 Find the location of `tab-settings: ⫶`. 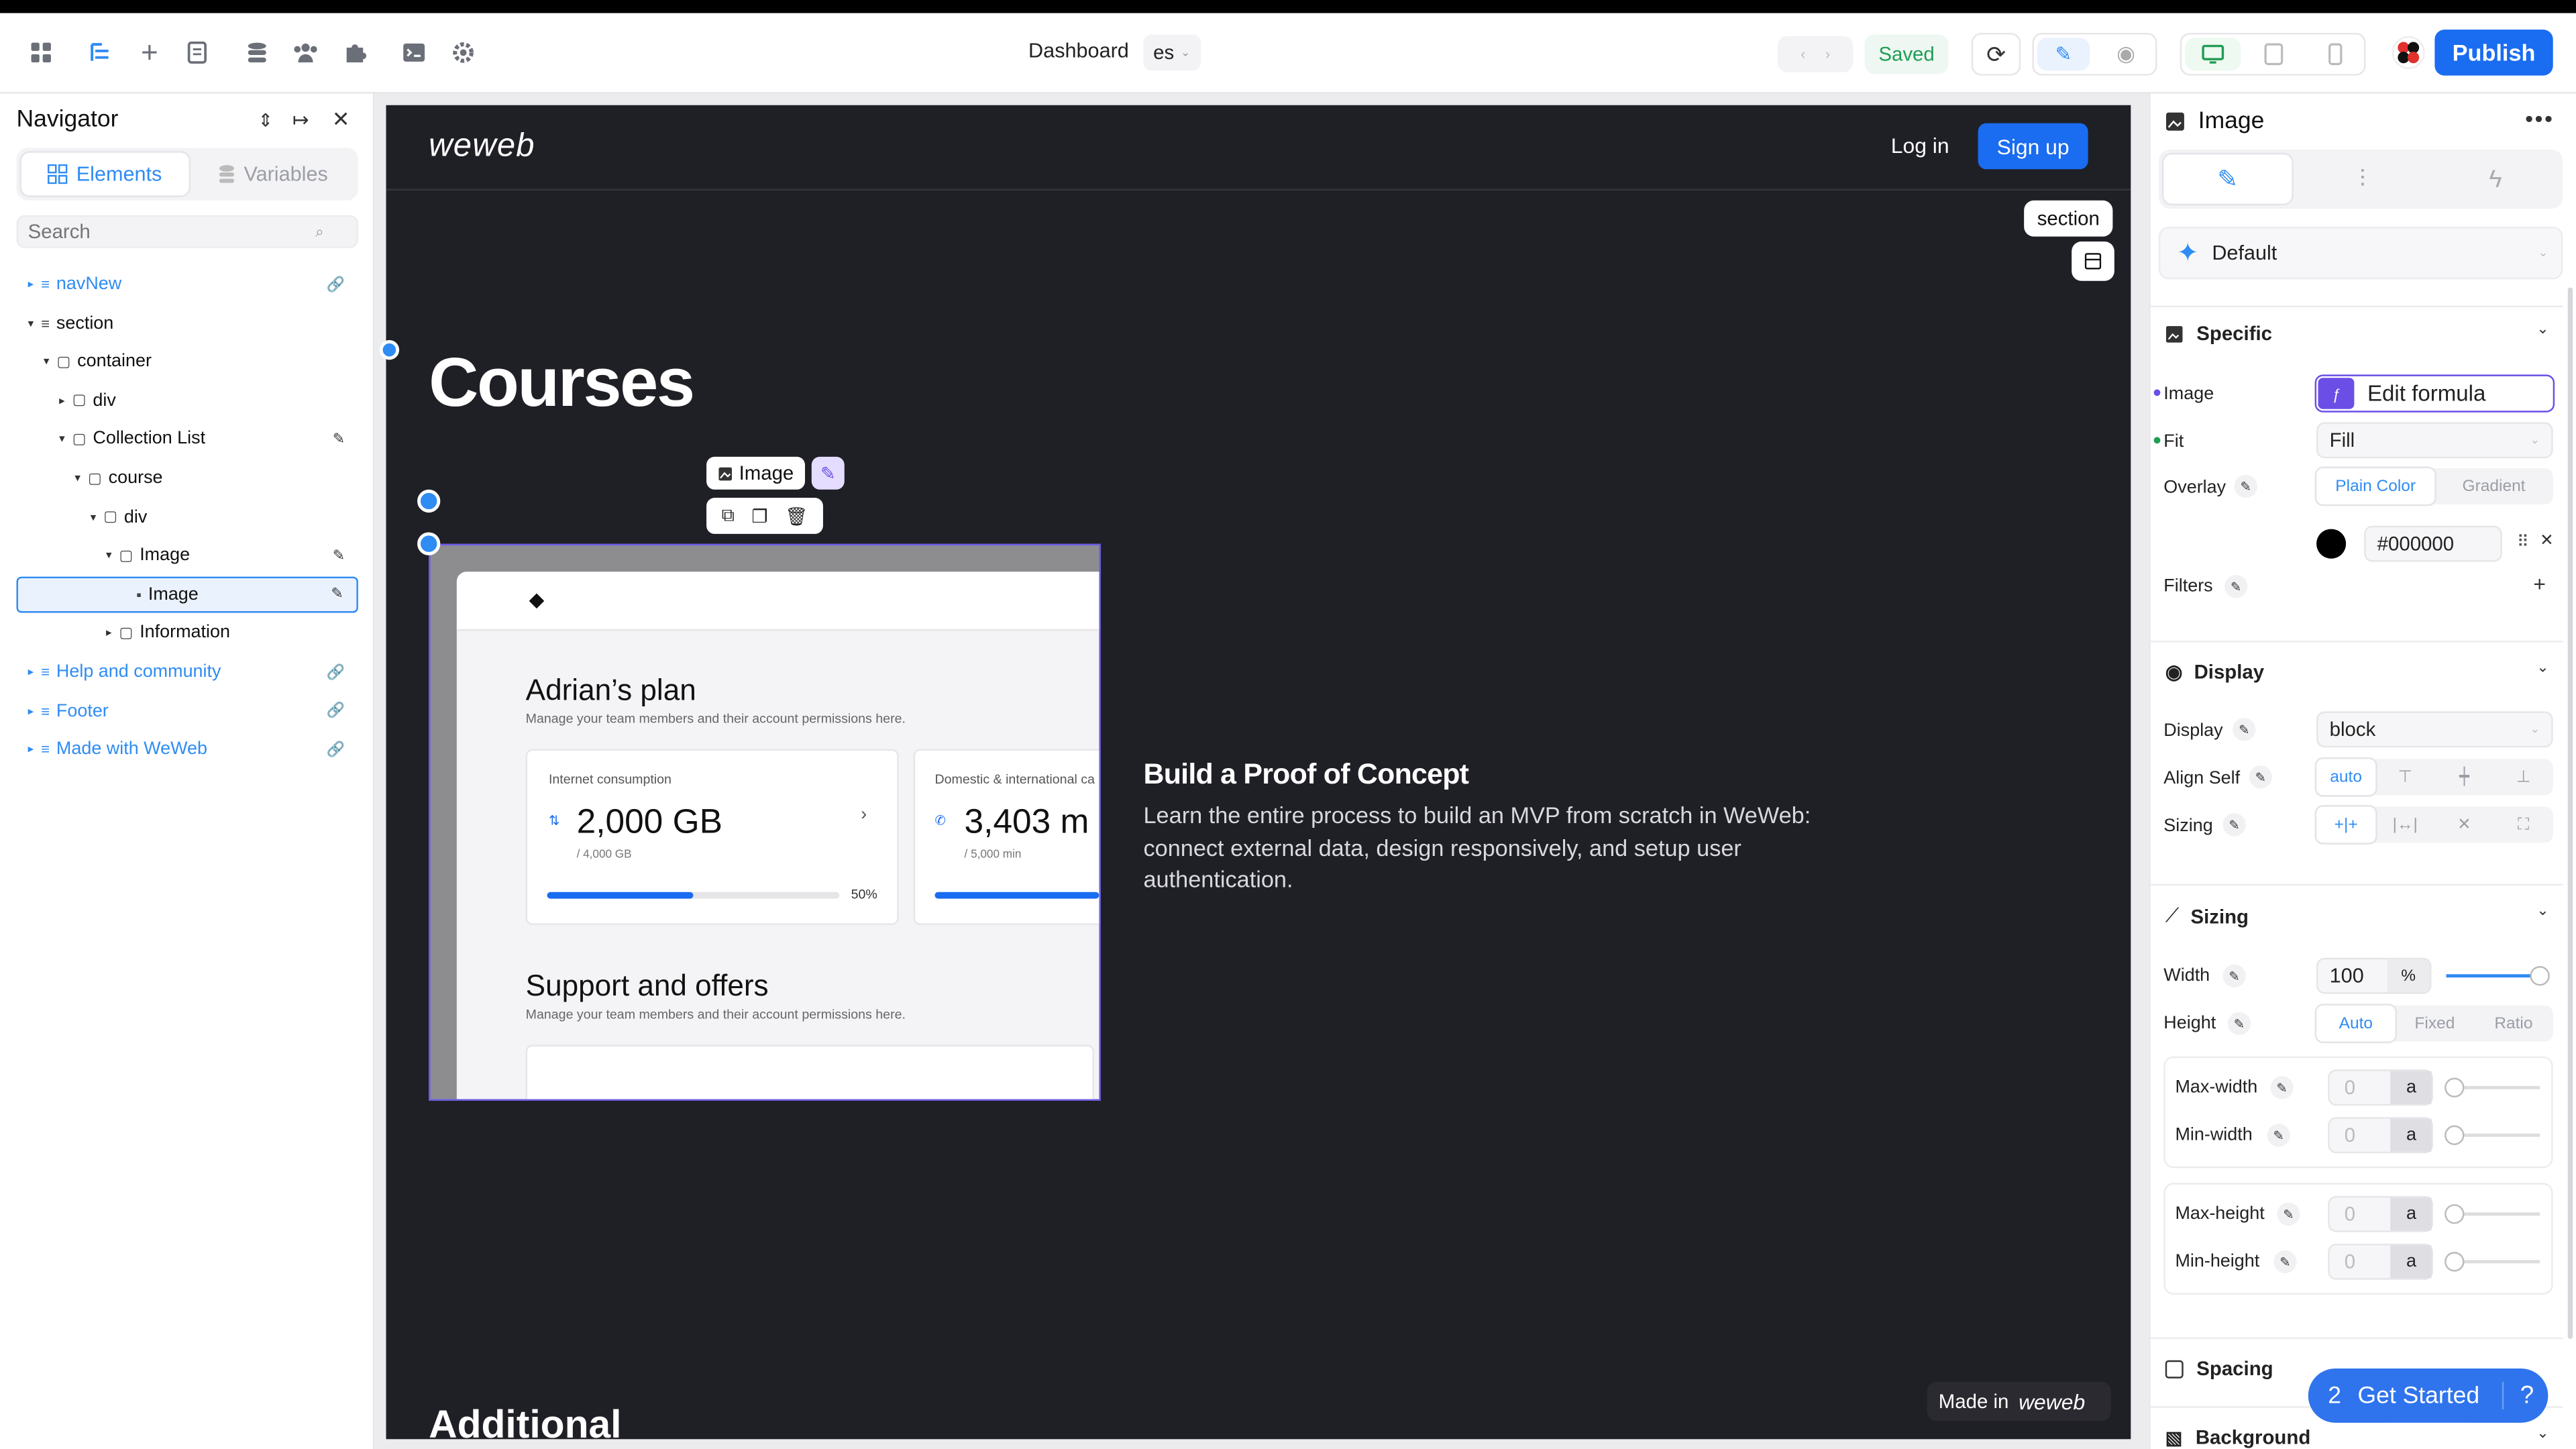

tab-settings: ⫶ is located at coordinates (2362, 178).